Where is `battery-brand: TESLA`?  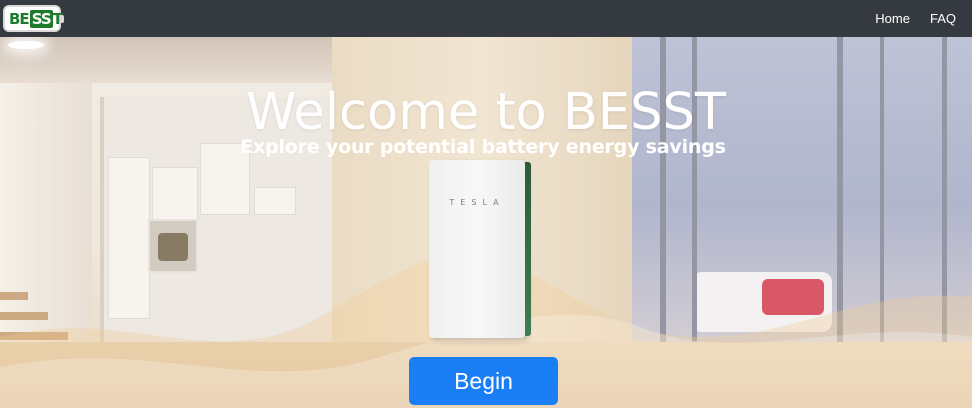
battery-brand: TESLA is located at coordinates (477, 202).